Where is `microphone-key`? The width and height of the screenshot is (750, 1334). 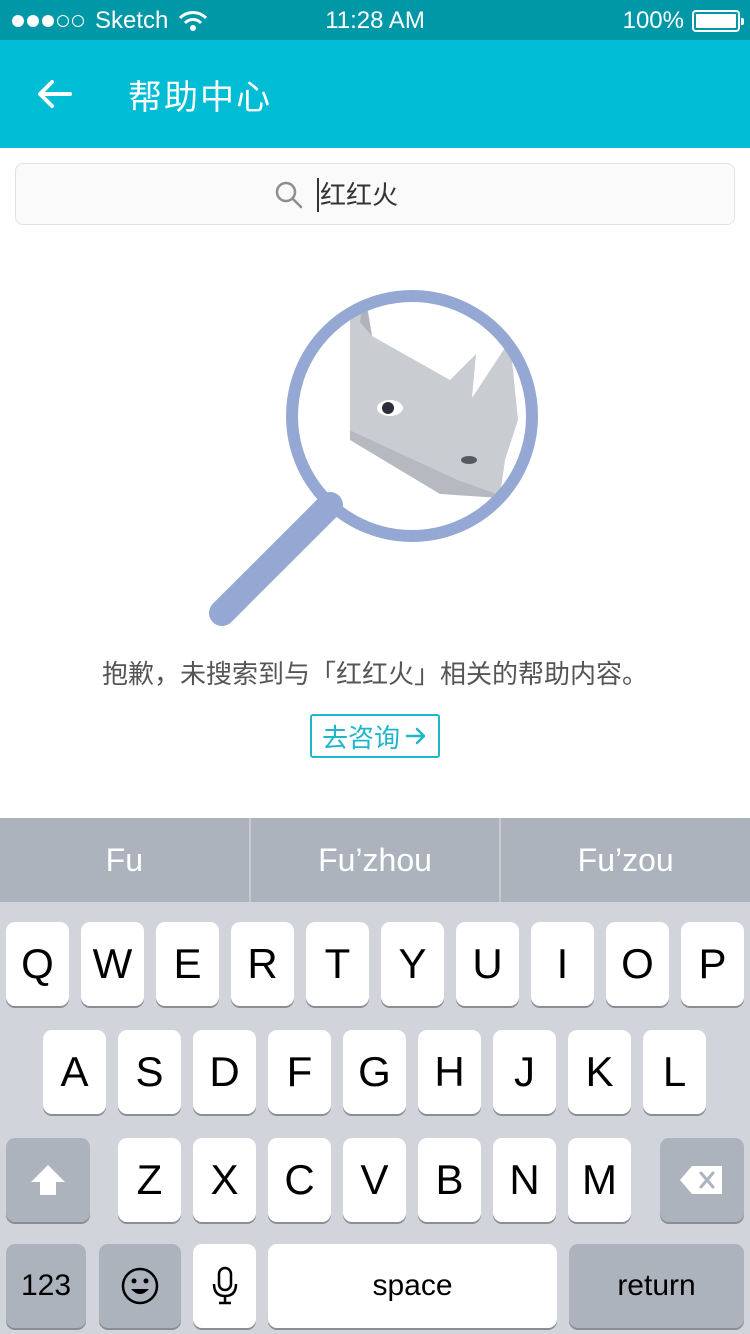
microphone-key is located at coordinates (224, 1286).